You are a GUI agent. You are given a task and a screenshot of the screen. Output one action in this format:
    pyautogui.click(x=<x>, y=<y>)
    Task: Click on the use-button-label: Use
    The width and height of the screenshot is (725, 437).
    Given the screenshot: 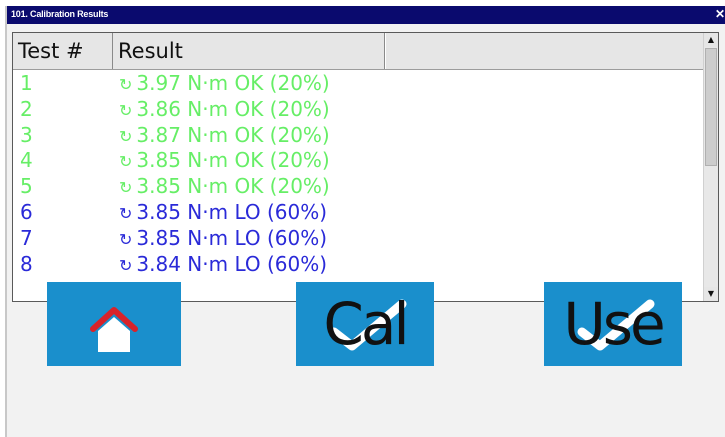 What is the action you would take?
    pyautogui.click(x=614, y=324)
    